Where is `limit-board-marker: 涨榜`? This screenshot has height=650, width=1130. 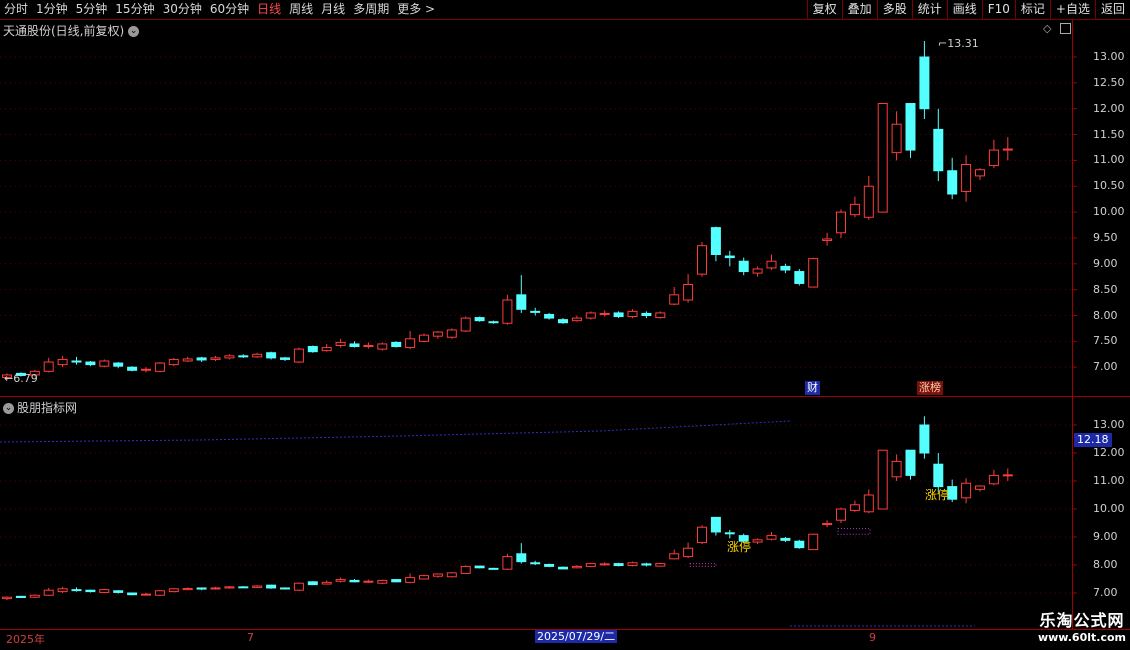
limit-board-marker: 涨榜 is located at coordinates (930, 388).